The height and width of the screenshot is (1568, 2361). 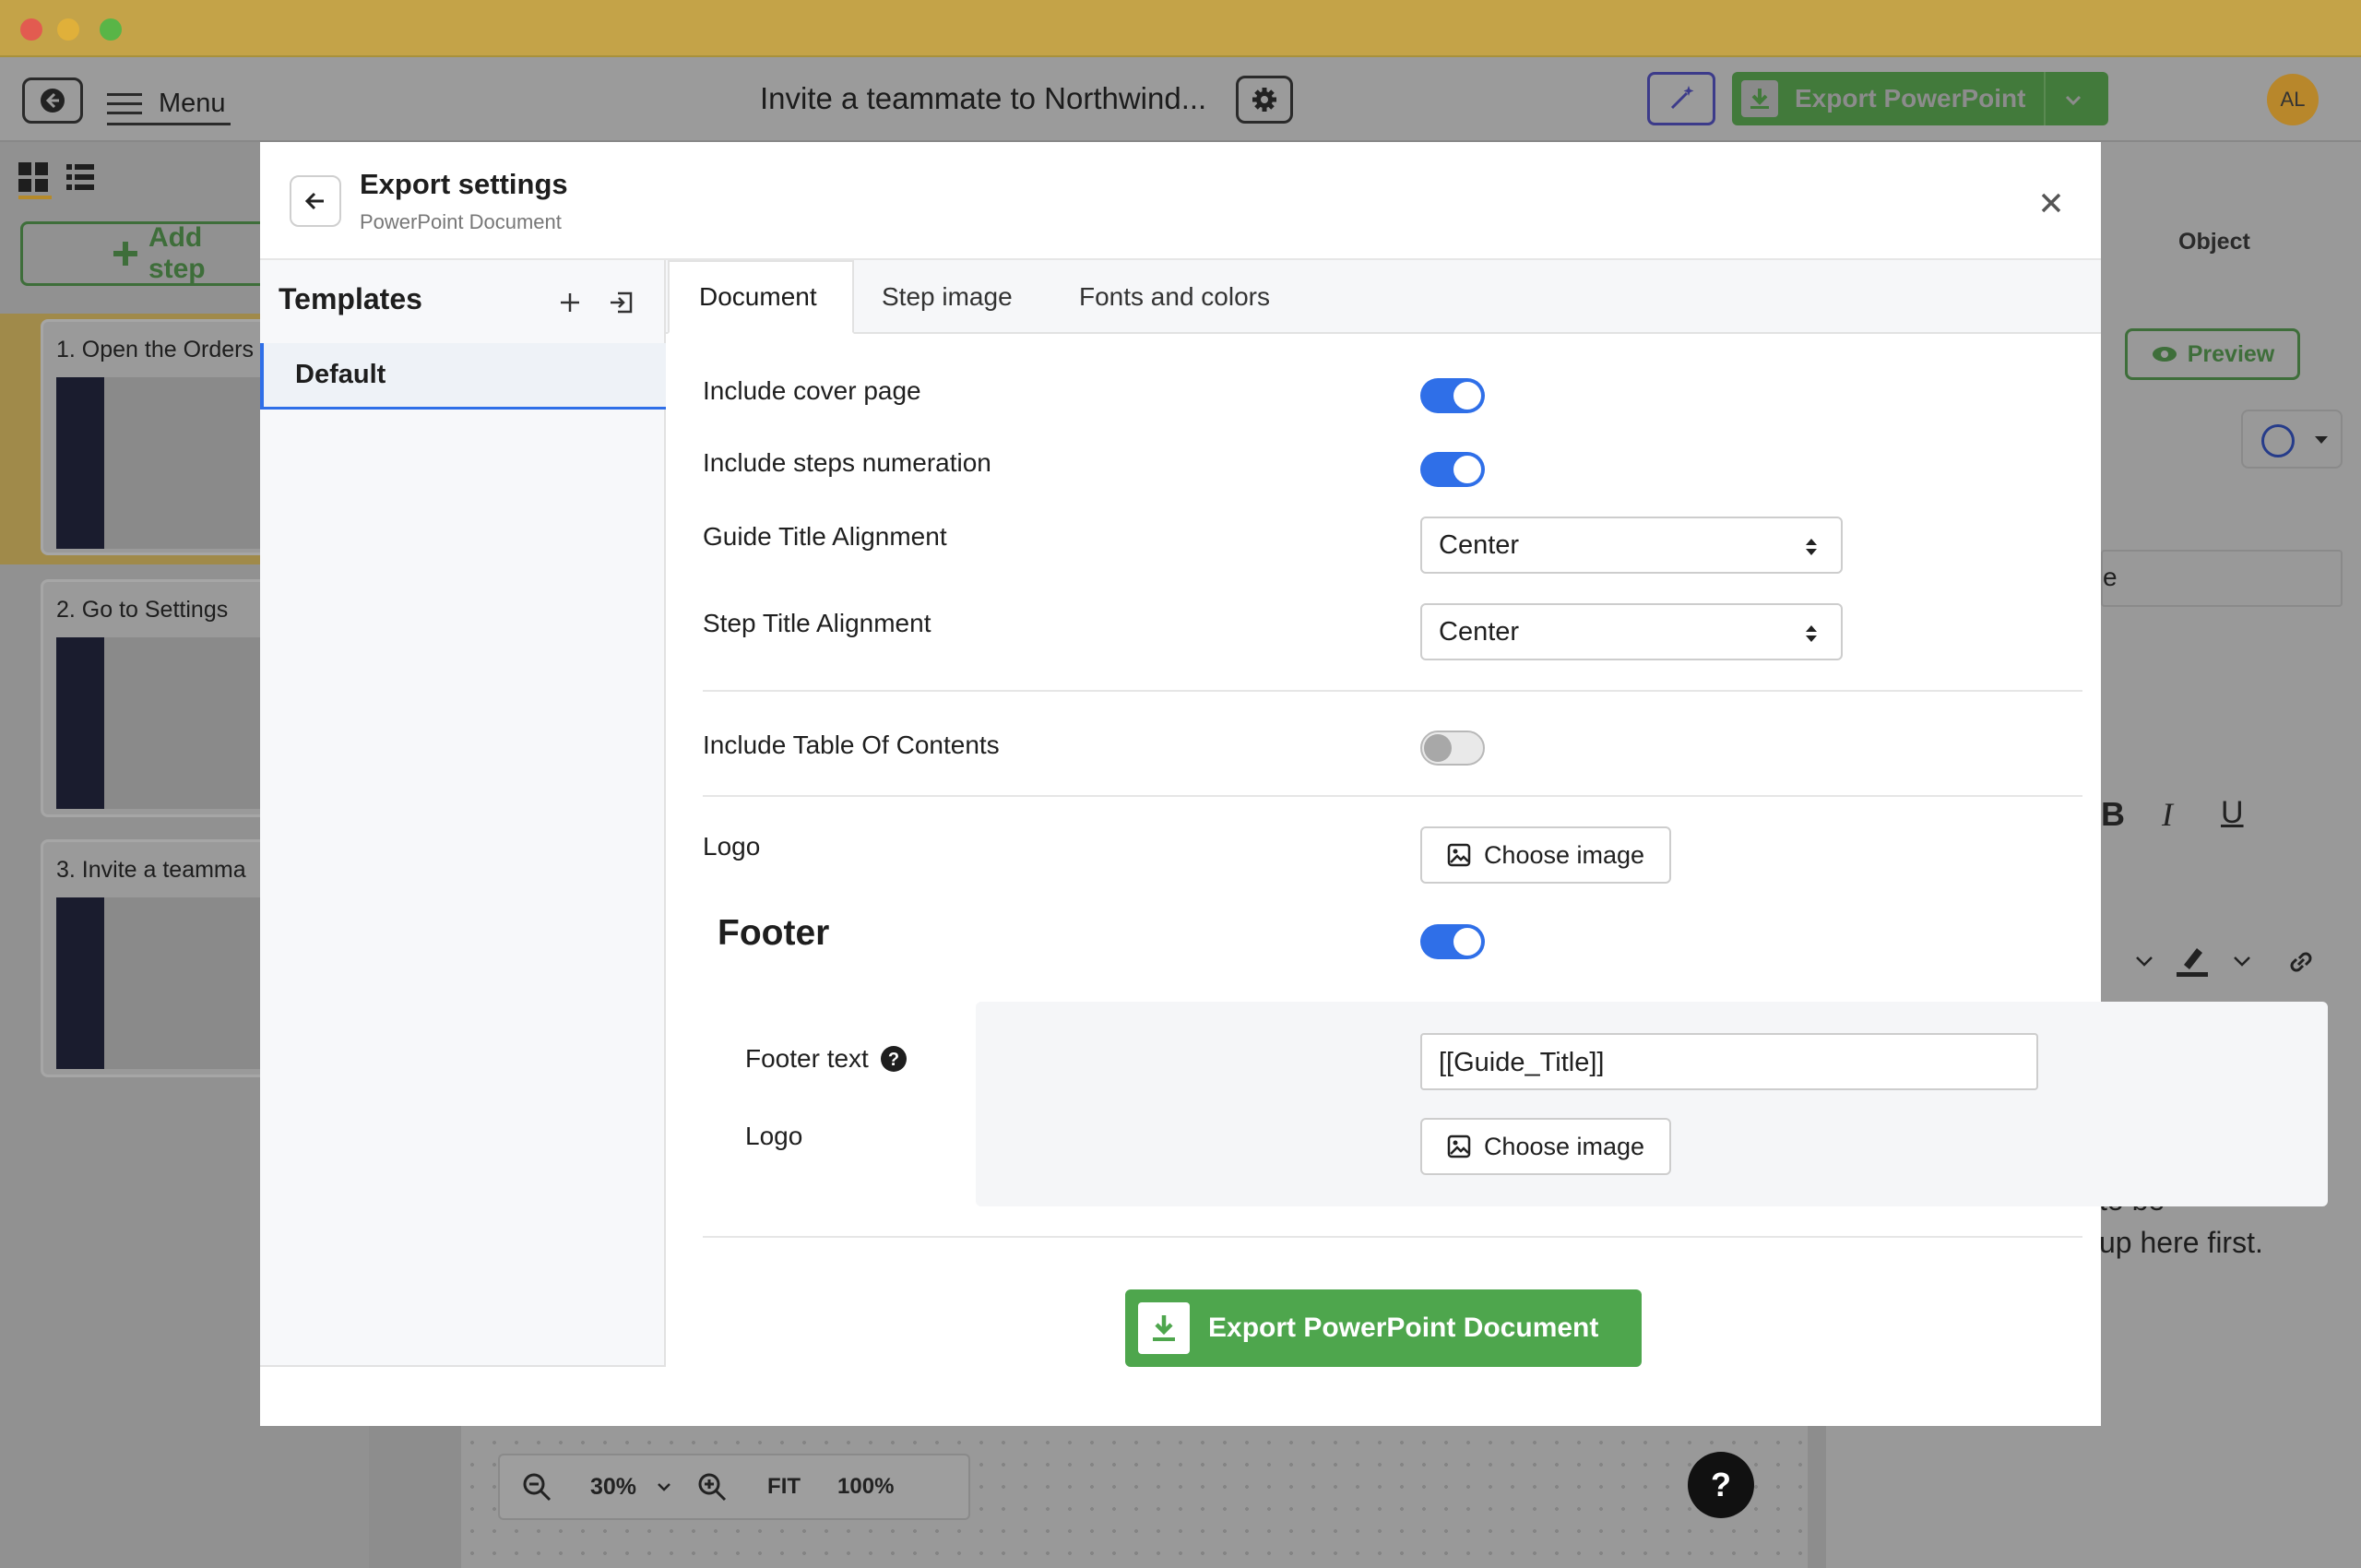 What do you see at coordinates (2222, 578) in the screenshot?
I see `text-input-fragment: e` at bounding box center [2222, 578].